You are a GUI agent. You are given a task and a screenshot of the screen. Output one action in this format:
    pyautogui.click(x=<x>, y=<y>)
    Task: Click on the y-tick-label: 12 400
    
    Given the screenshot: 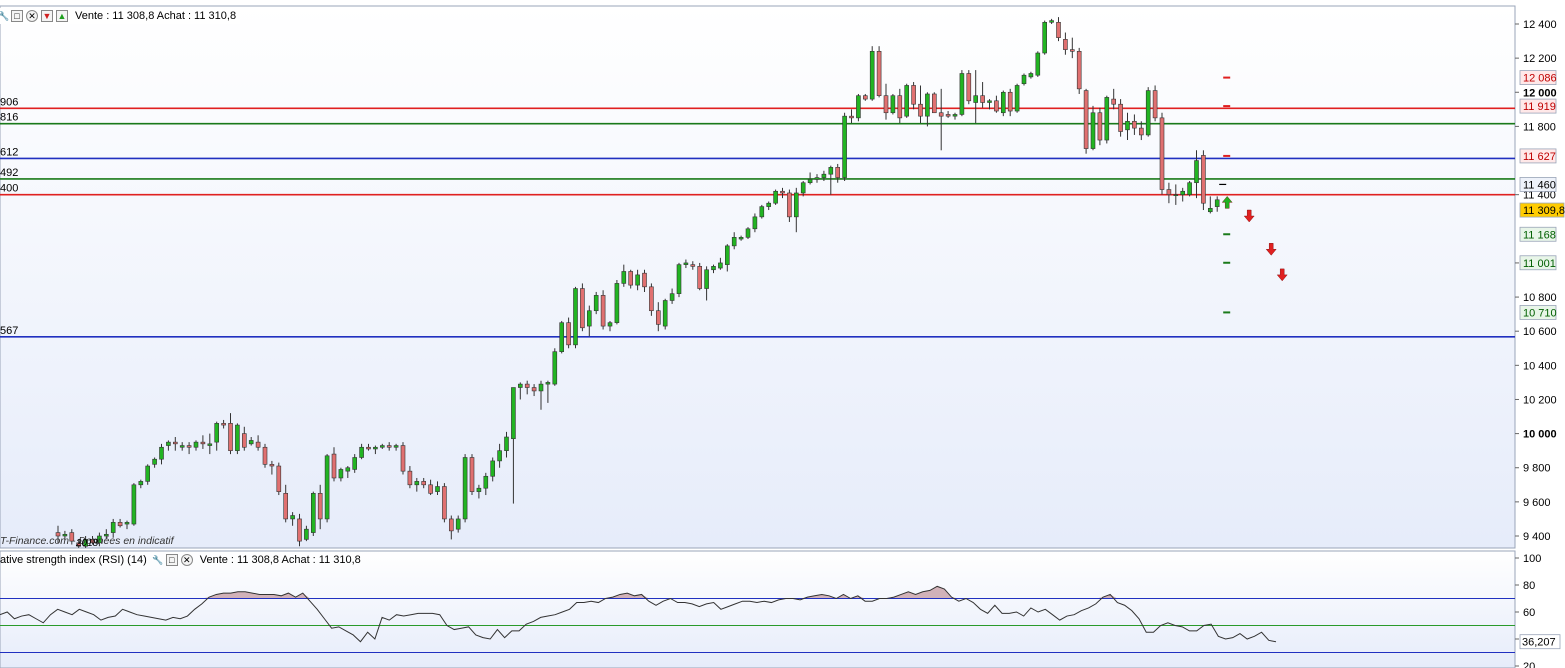 What is the action you would take?
    pyautogui.click(x=1540, y=25)
    